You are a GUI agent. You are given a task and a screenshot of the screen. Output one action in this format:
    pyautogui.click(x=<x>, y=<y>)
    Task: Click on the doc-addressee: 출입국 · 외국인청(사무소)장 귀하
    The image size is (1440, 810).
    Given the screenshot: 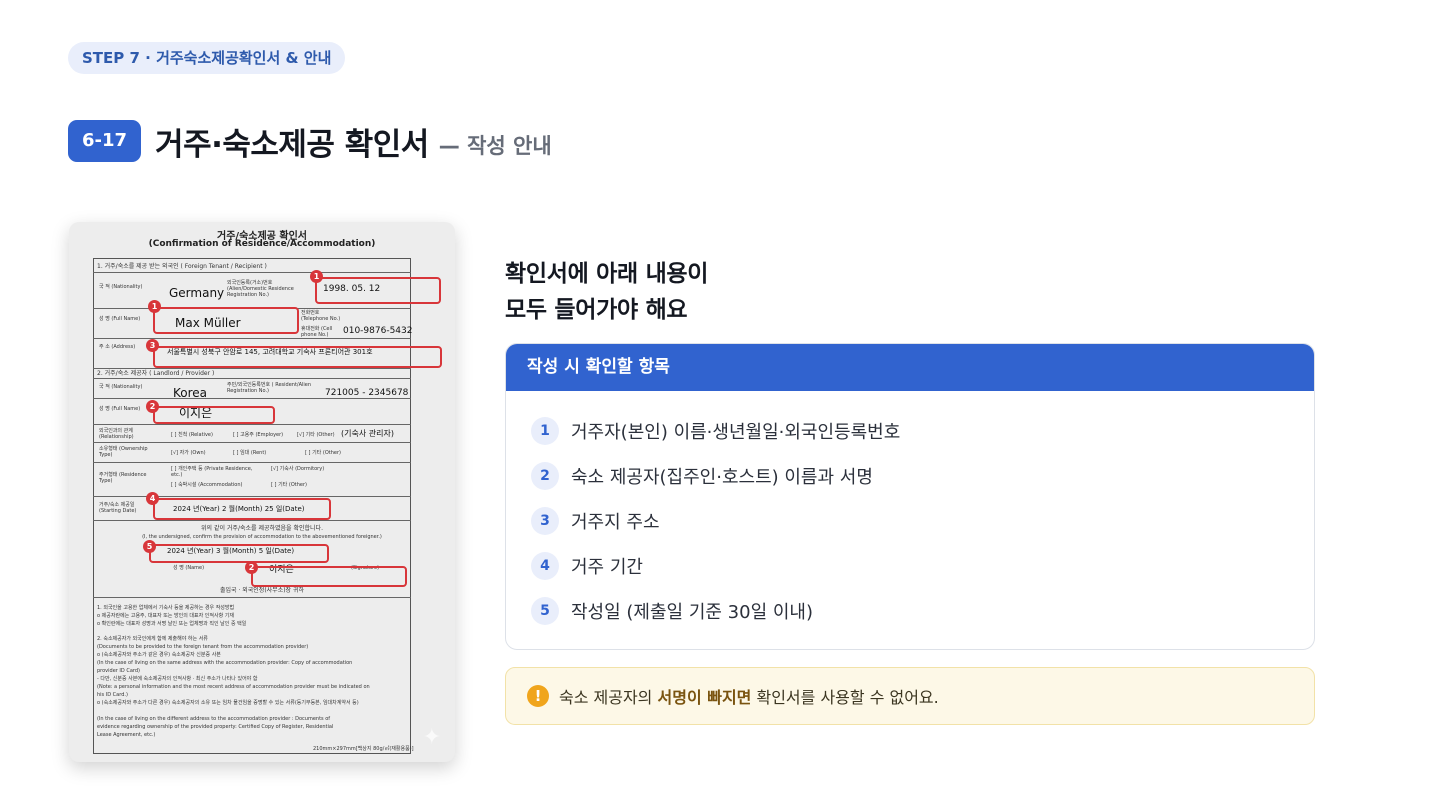 What is the action you would take?
    pyautogui.click(x=262, y=590)
    